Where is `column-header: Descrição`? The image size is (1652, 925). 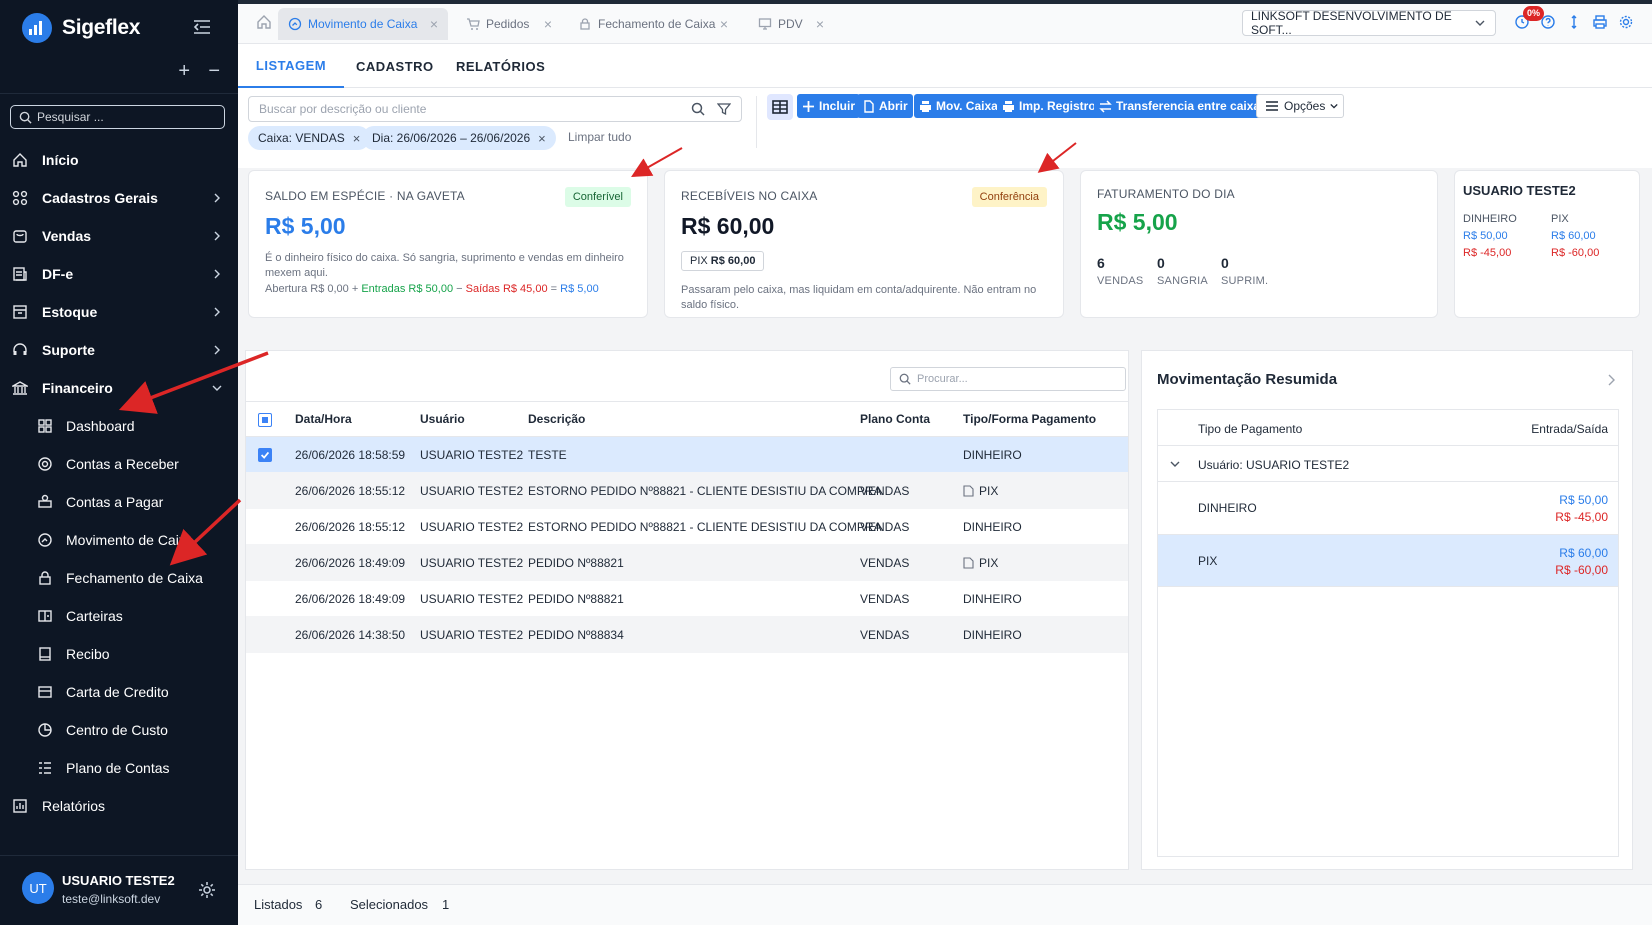
column-header: Descrição is located at coordinates (556, 419).